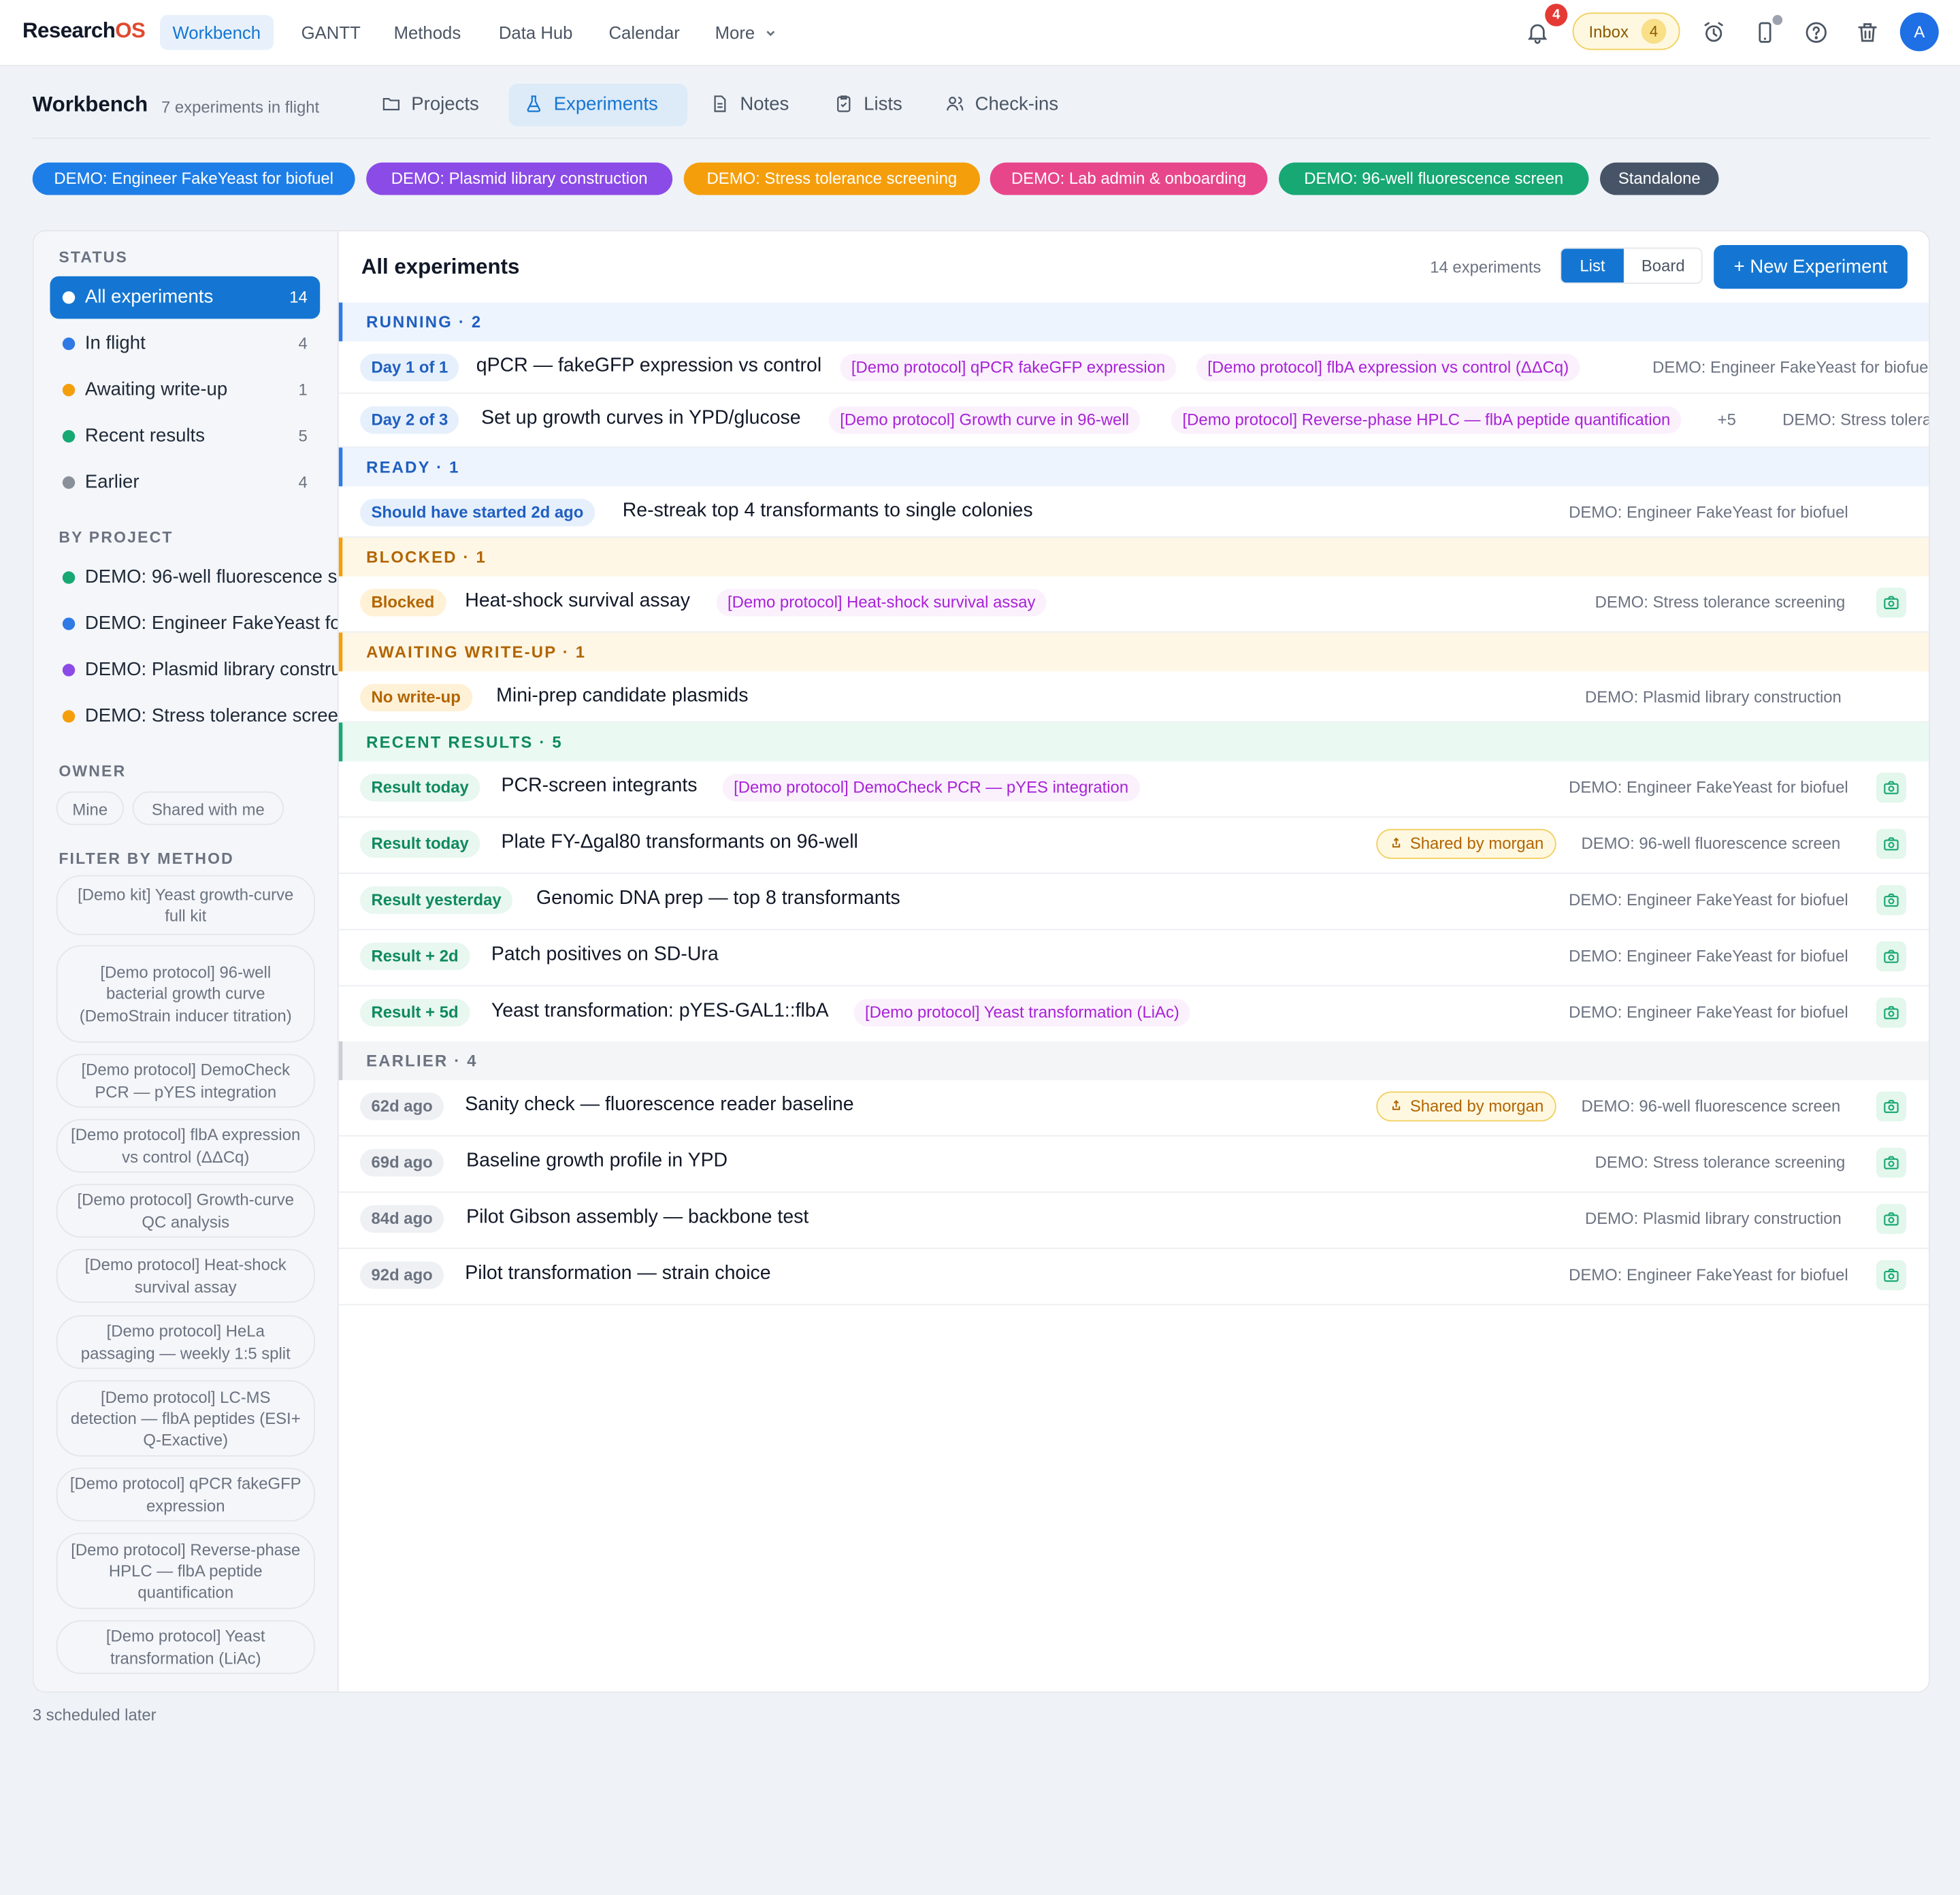  Describe the element at coordinates (186, 1211) in the screenshot. I see `method-filter-pill: [Demo protocol] Growth-curve QC analysis` at that location.